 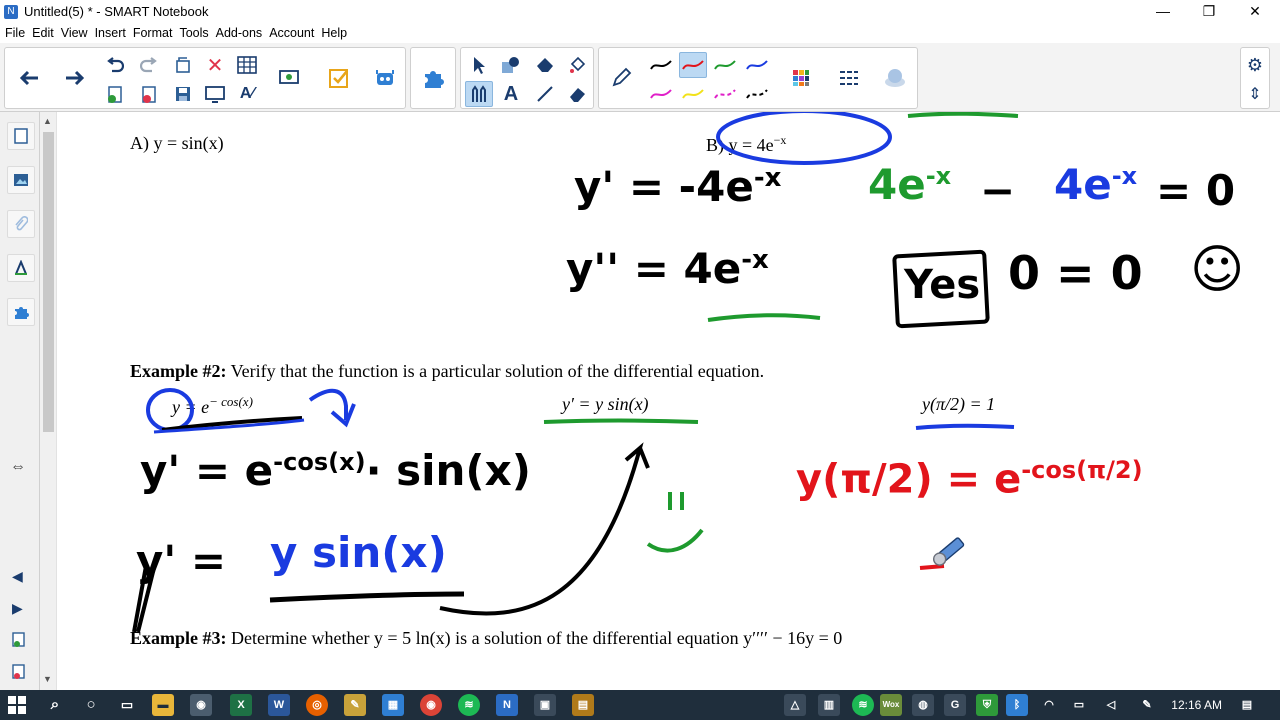 I want to click on toolbar-group-addons, so click(x=433, y=78).